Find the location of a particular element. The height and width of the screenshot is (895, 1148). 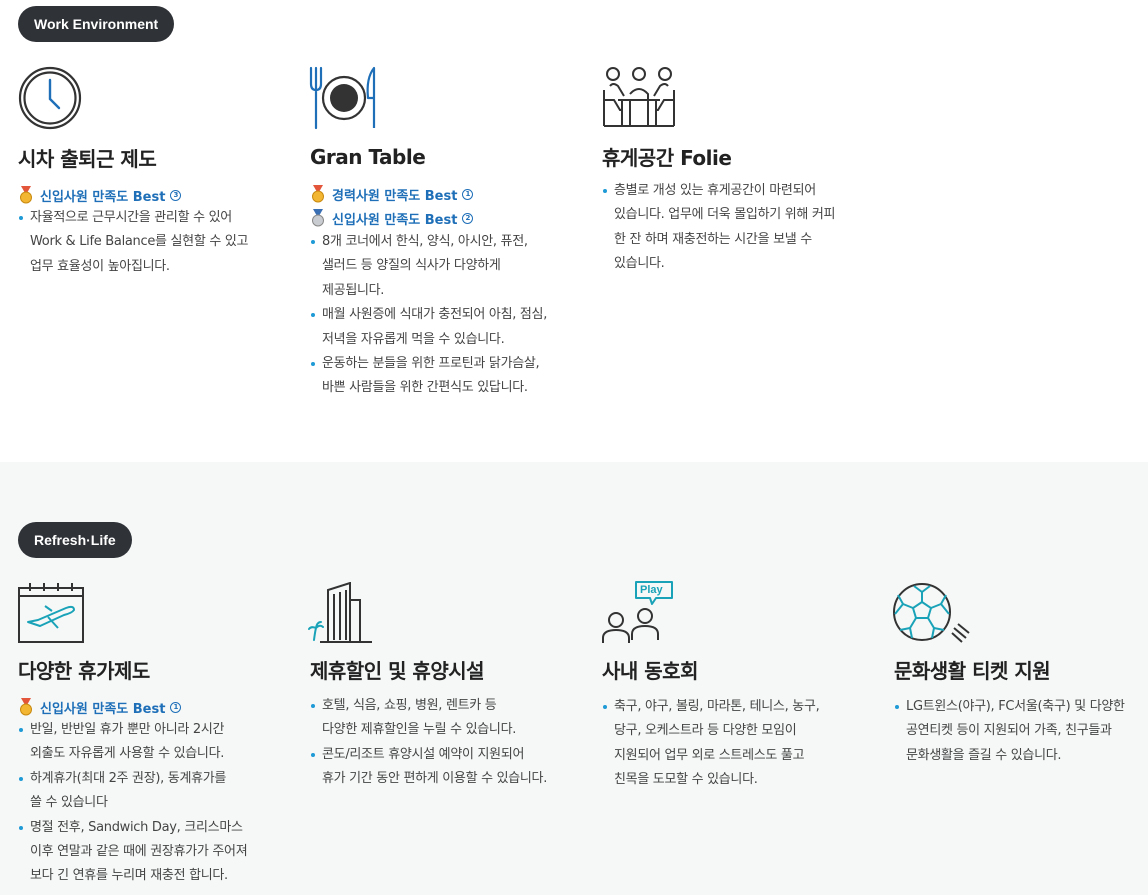

dining-plate-icon is located at coordinates (344, 100).